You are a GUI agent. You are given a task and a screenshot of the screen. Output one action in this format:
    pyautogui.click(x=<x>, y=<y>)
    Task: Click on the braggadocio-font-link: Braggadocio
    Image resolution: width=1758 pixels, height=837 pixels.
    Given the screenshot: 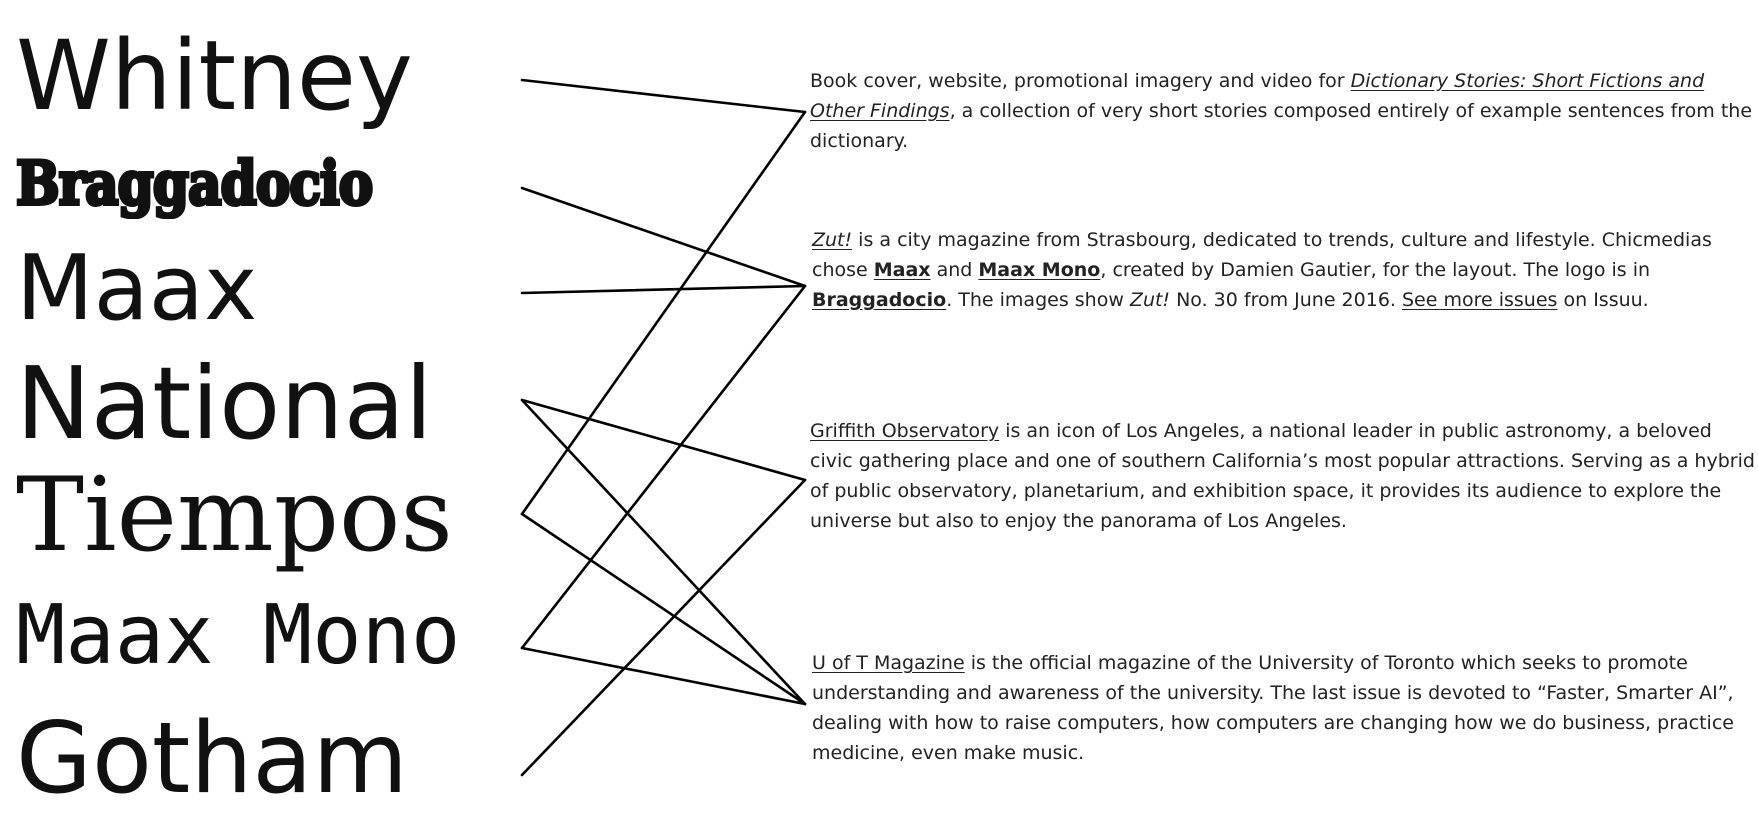 What is the action you would take?
    pyautogui.click(x=879, y=300)
    